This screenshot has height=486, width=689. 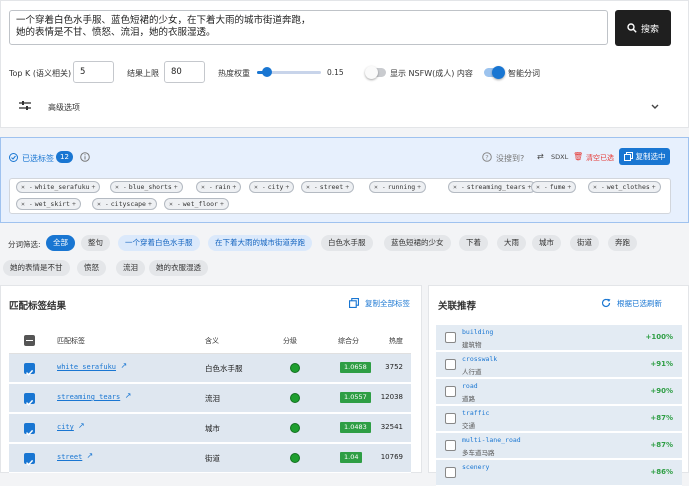 What do you see at coordinates (473, 243) in the screenshot?
I see `segment-chip: 下着` at bounding box center [473, 243].